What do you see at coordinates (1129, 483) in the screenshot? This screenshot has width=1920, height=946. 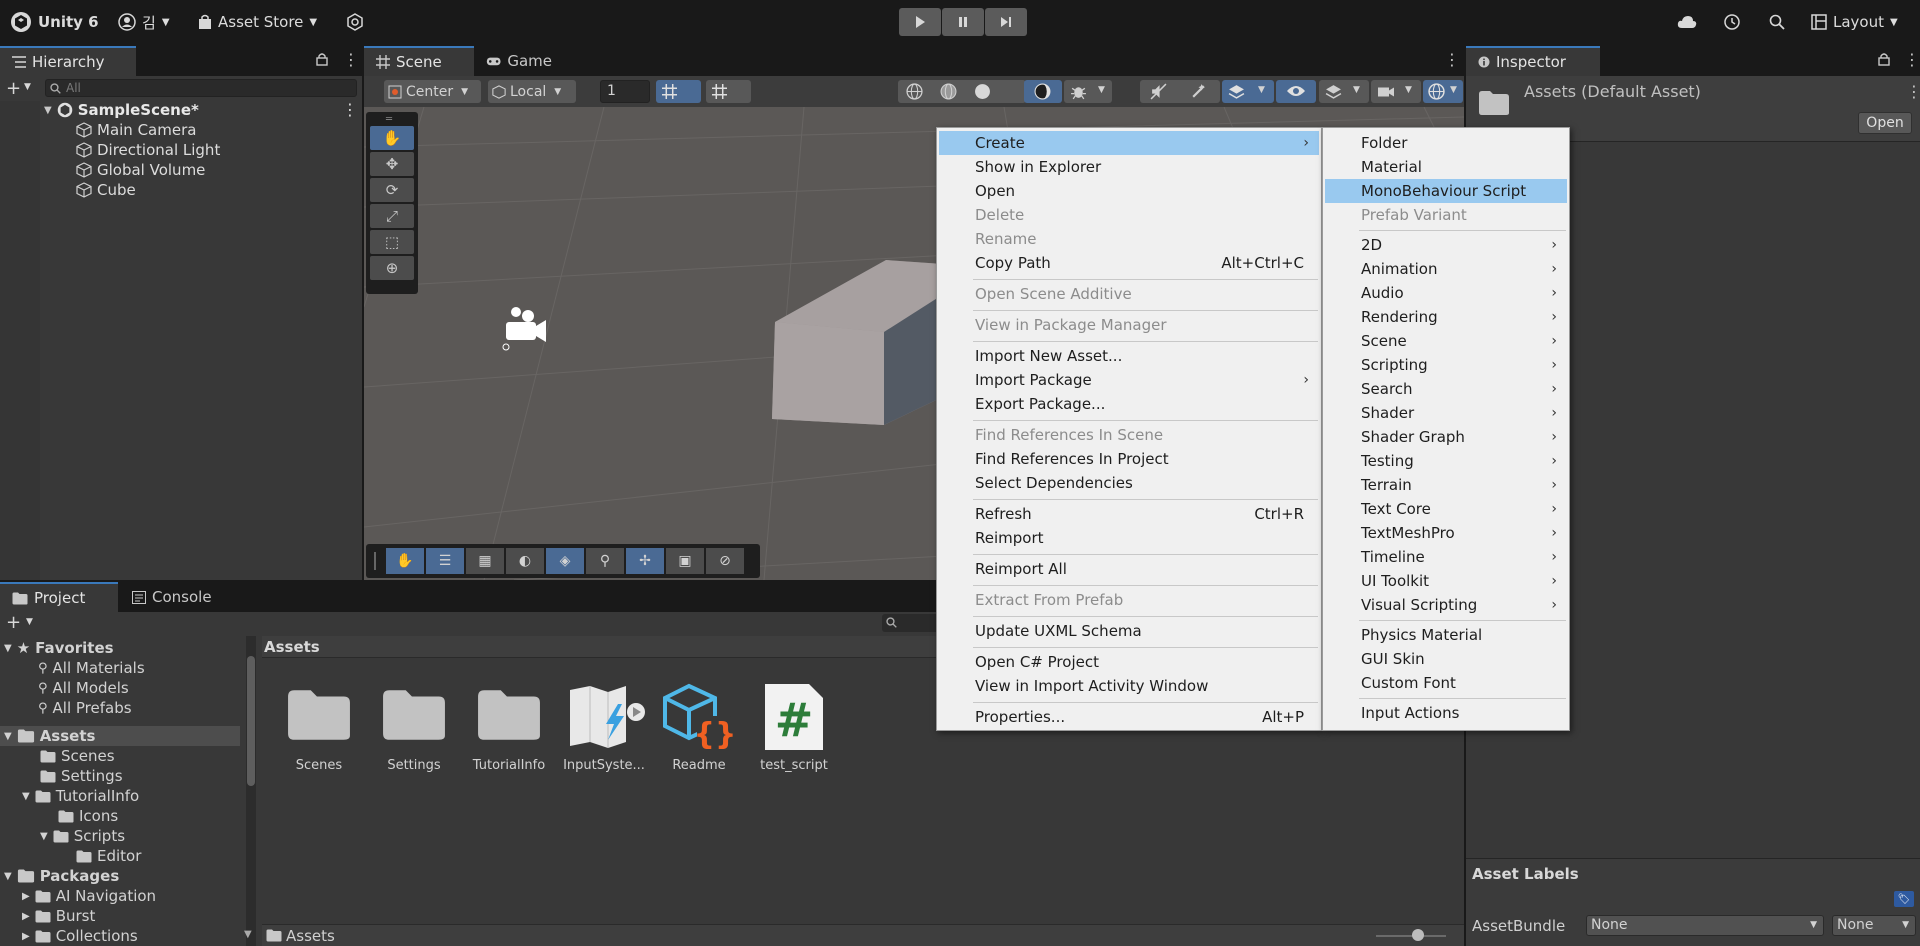 I see `menu-item-select-dependencies: Select Dependencies` at bounding box center [1129, 483].